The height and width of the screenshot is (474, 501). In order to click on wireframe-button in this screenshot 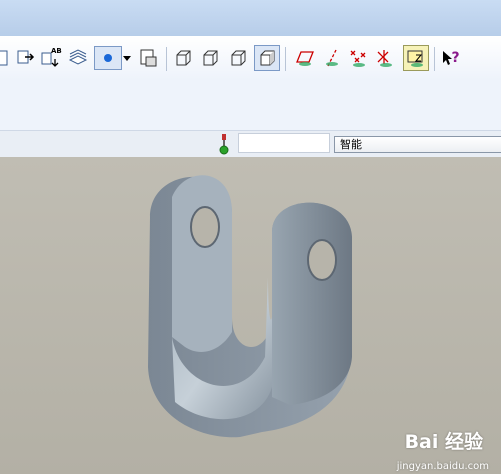, I will do `click(183, 58)`.